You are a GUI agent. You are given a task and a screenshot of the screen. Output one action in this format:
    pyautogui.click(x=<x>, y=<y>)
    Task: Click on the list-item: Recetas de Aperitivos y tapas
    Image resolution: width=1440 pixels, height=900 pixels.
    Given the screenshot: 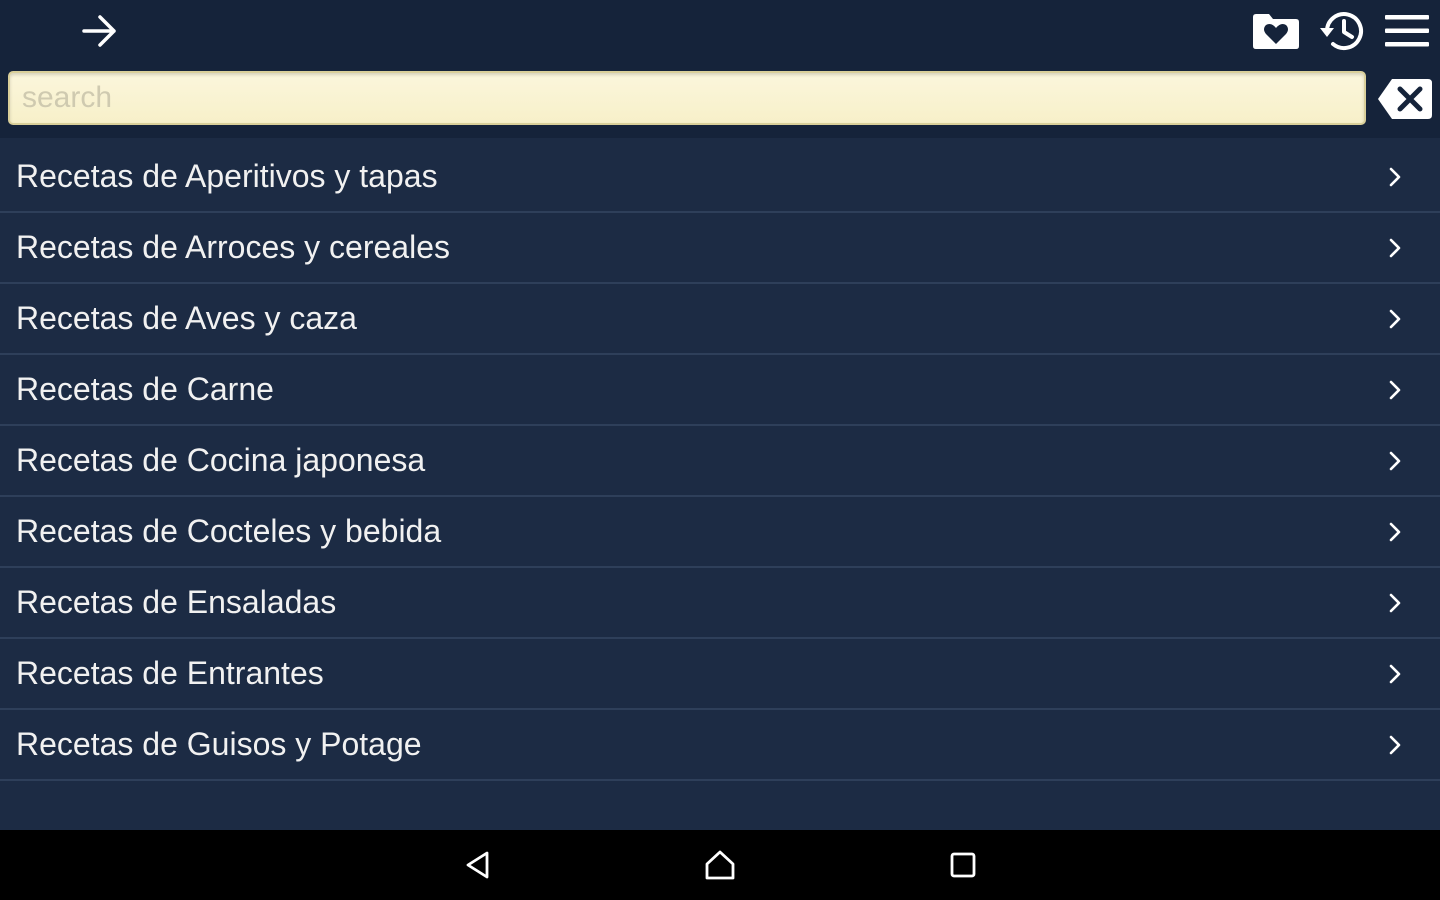 What is the action you would take?
    pyautogui.click(x=720, y=177)
    